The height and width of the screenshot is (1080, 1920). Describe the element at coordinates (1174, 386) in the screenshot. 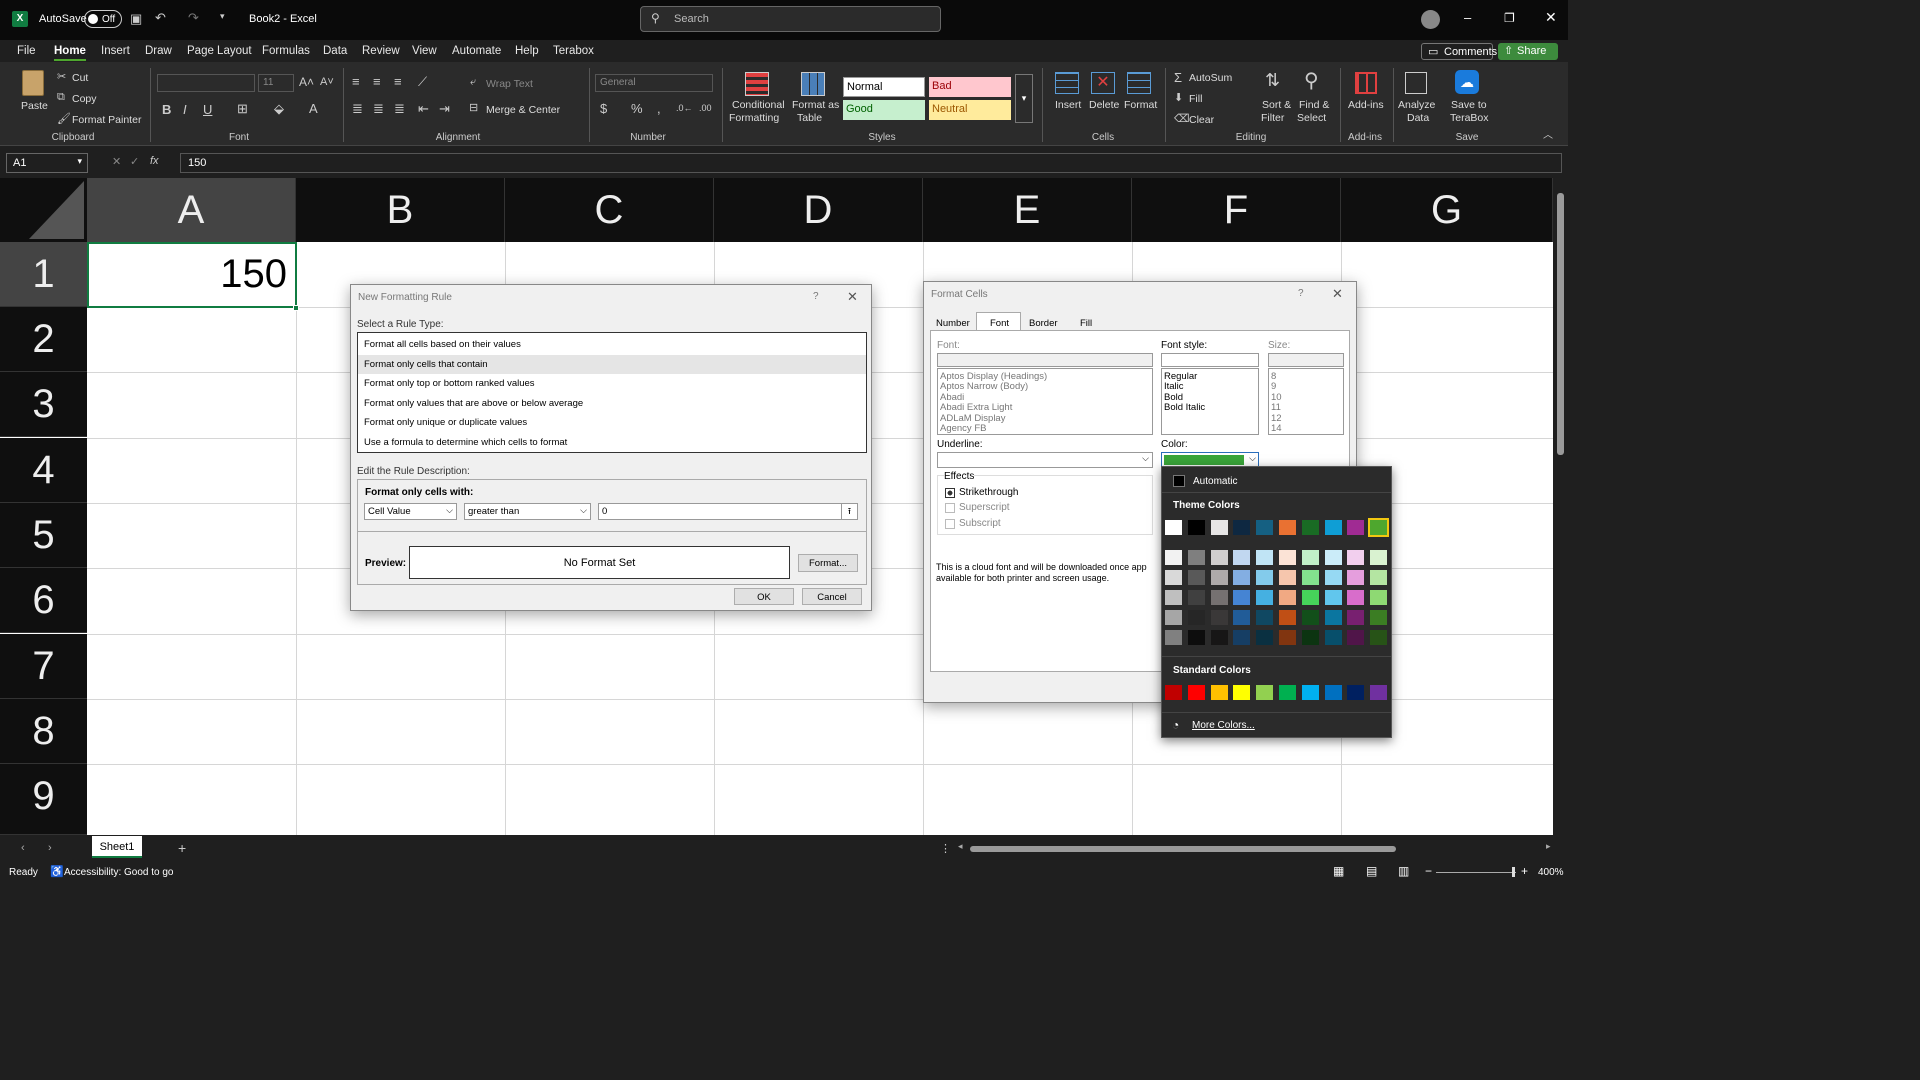

I see `font-style-item: Italic` at that location.